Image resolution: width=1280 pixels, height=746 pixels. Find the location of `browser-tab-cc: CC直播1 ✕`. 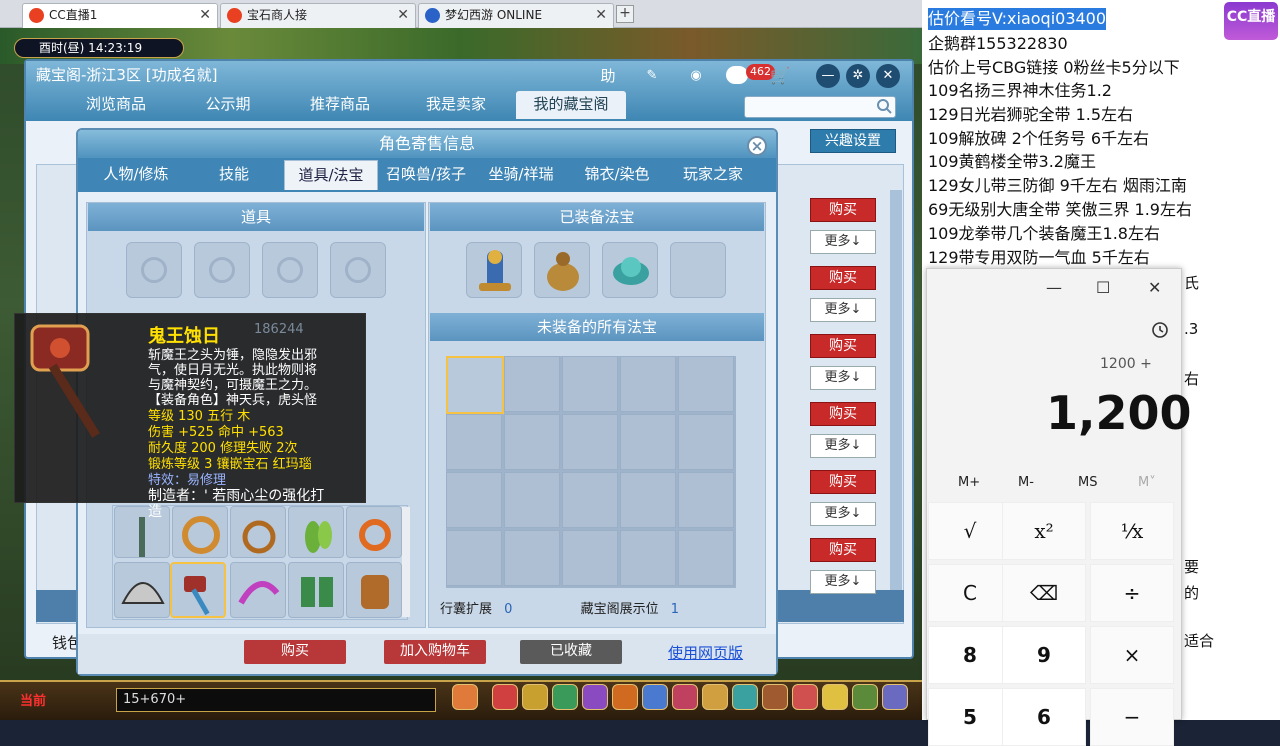

browser-tab-cc: CC直播1 ✕ is located at coordinates (120, 15).